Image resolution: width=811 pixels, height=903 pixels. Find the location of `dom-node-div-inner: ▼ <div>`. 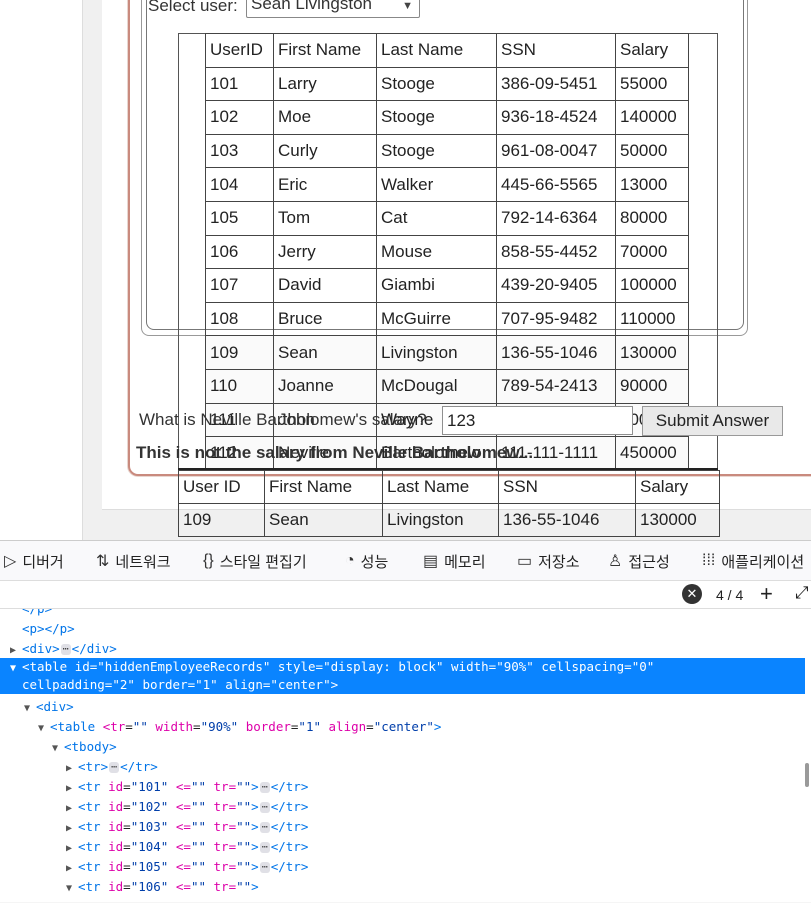

dom-node-div-inner: ▼ <div> is located at coordinates (402, 707).